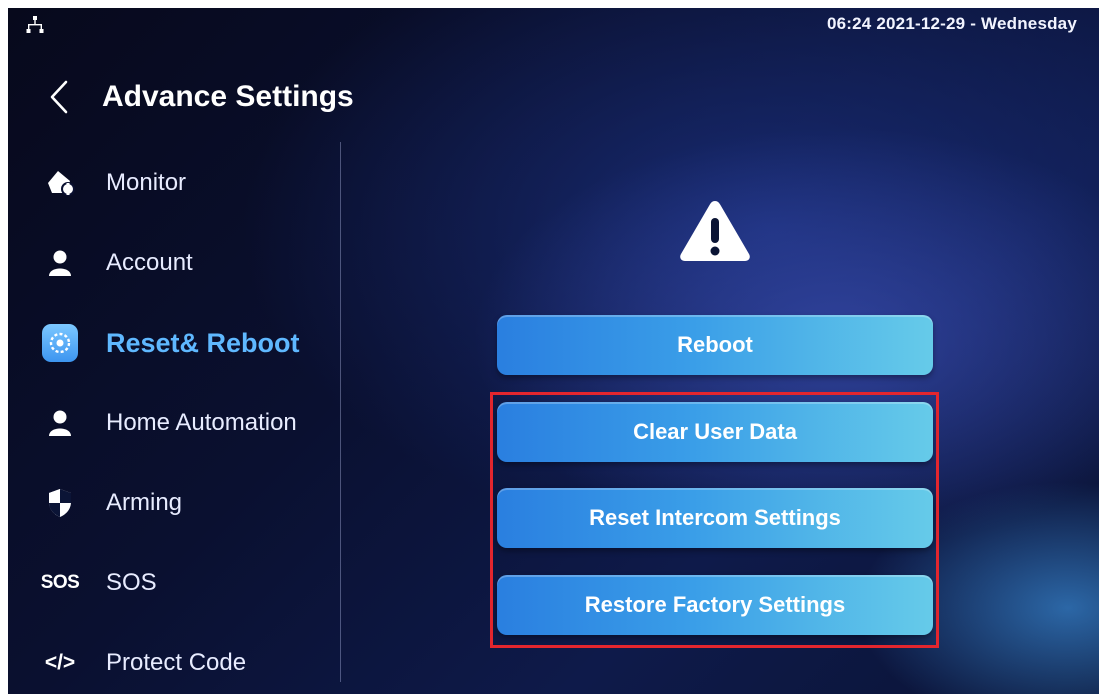  What do you see at coordinates (201, 422) in the screenshot?
I see `sidebar-item-label: Home Automation` at bounding box center [201, 422].